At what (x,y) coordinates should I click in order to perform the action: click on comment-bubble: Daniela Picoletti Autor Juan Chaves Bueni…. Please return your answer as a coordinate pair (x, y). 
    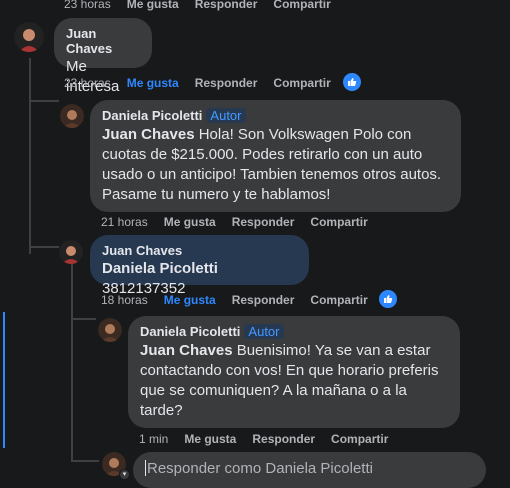
    Looking at the image, I should click on (294, 372).